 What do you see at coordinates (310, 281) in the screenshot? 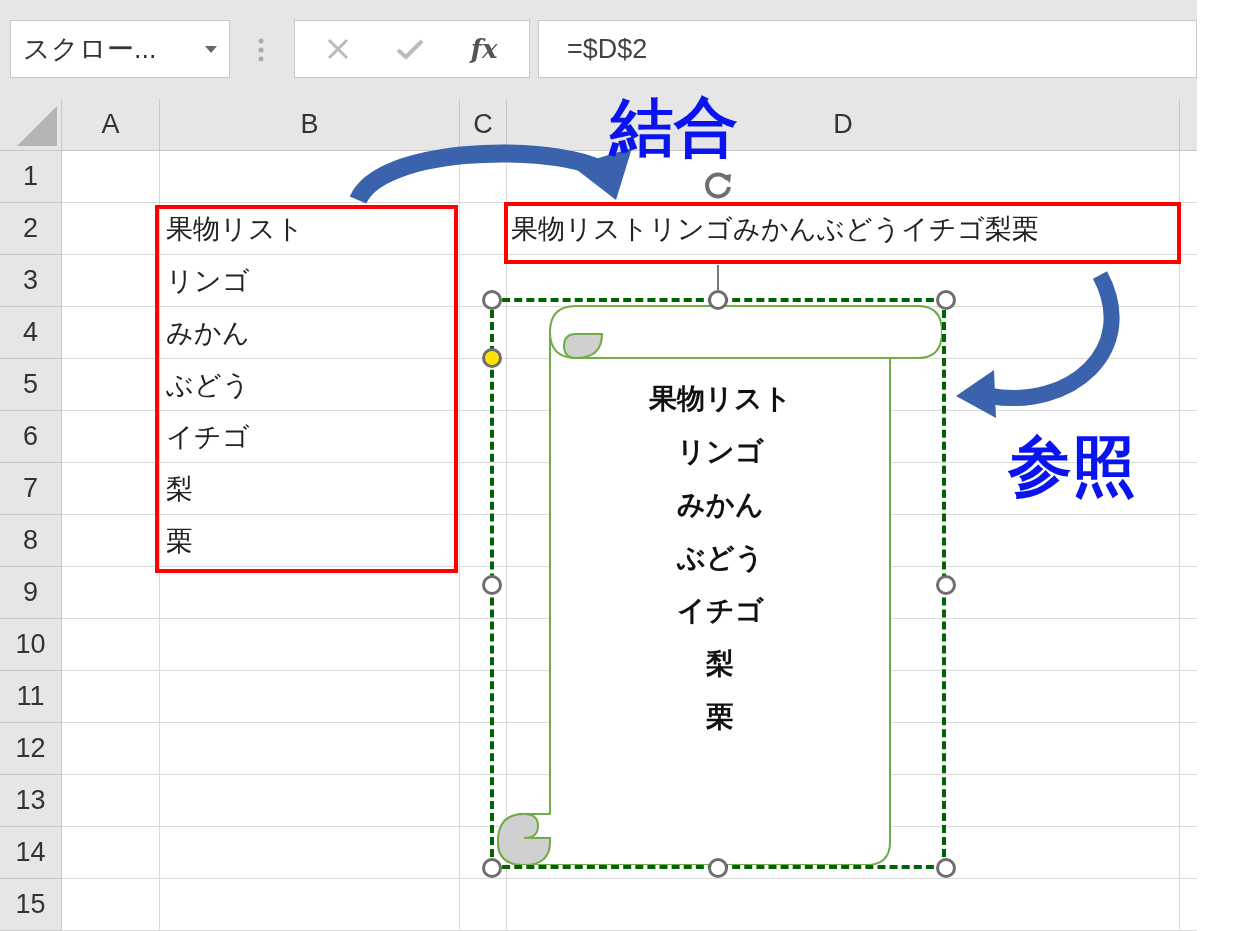
I see `table-cell: リンゴ` at bounding box center [310, 281].